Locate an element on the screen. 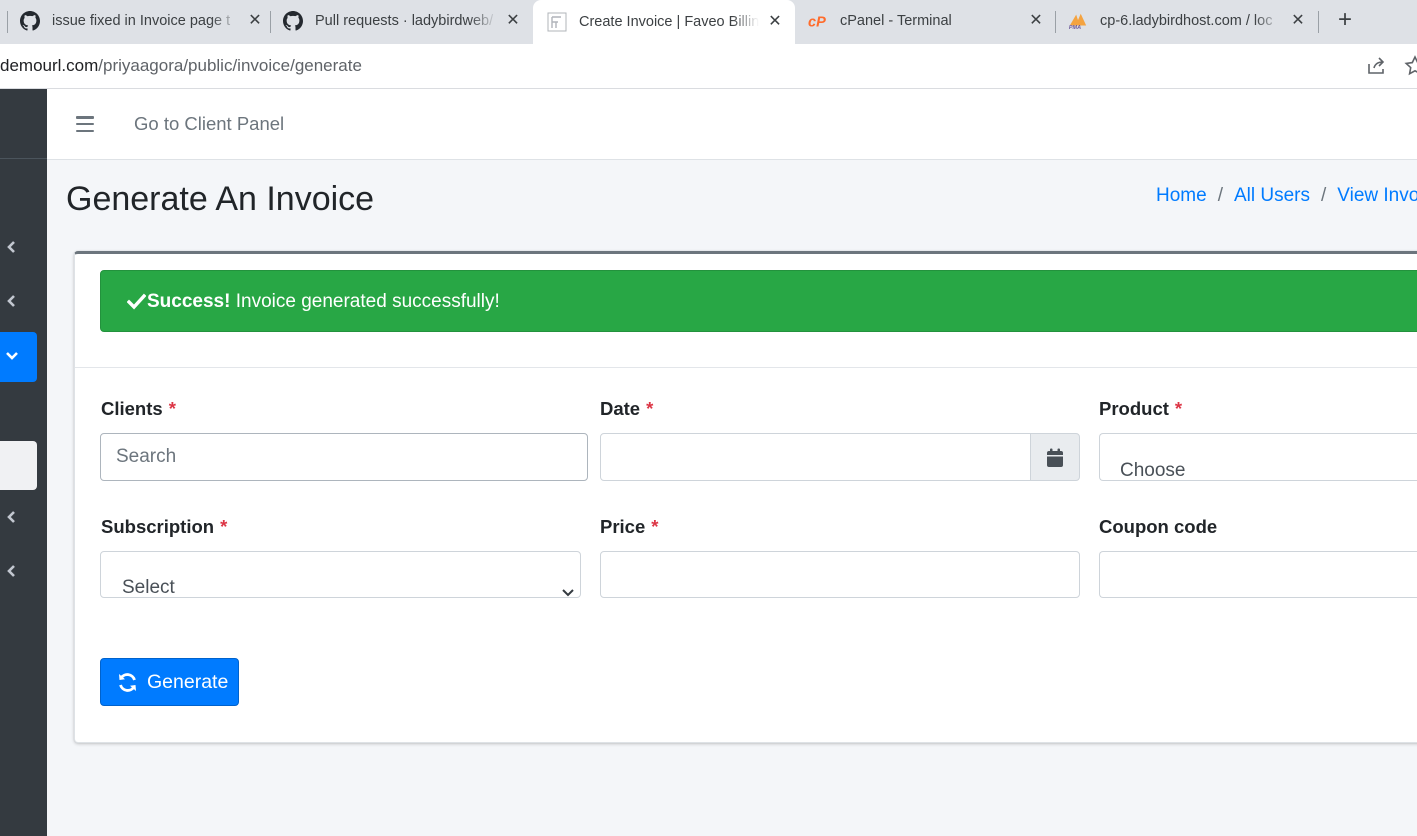  success-alert-message: Invoice generated successfully! is located at coordinates (365, 301).